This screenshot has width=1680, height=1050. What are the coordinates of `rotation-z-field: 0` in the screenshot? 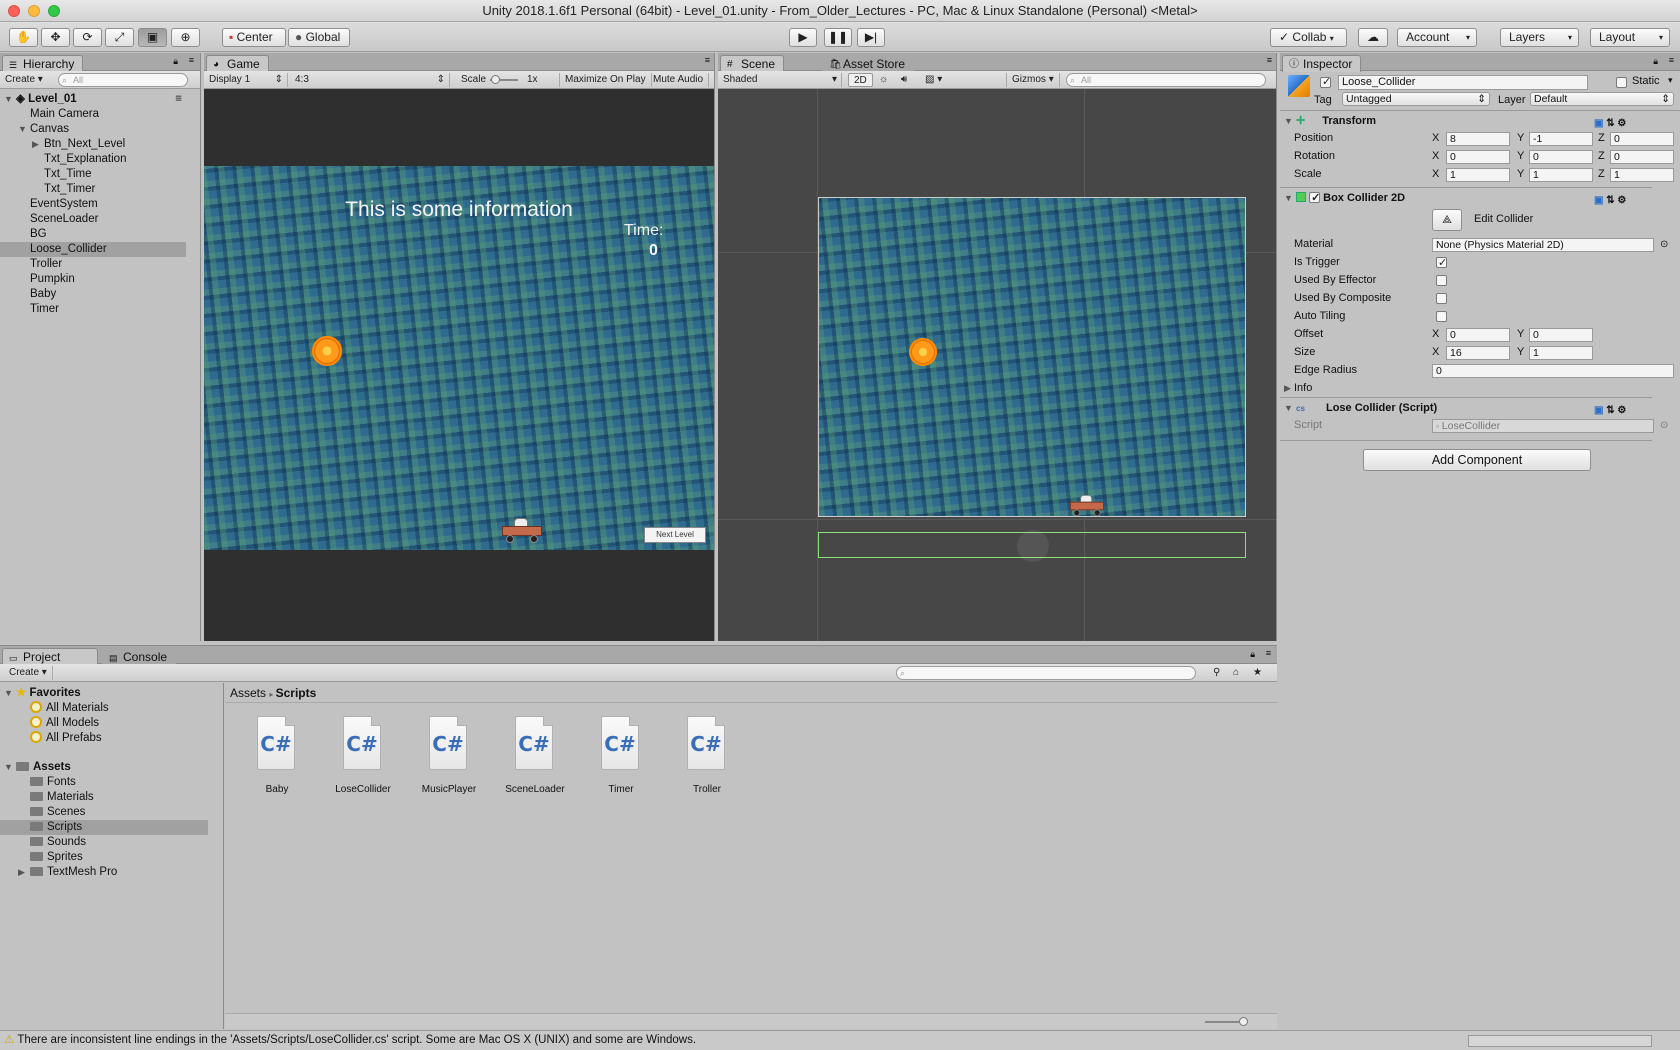 It's located at (1642, 157).